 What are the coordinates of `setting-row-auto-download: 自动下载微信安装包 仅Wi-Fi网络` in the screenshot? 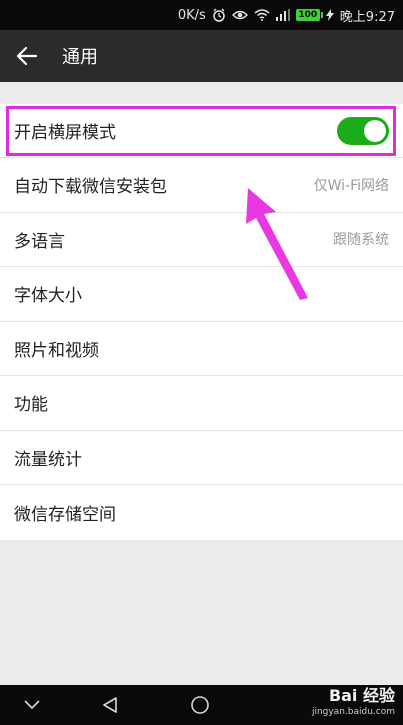 It's located at (201, 185).